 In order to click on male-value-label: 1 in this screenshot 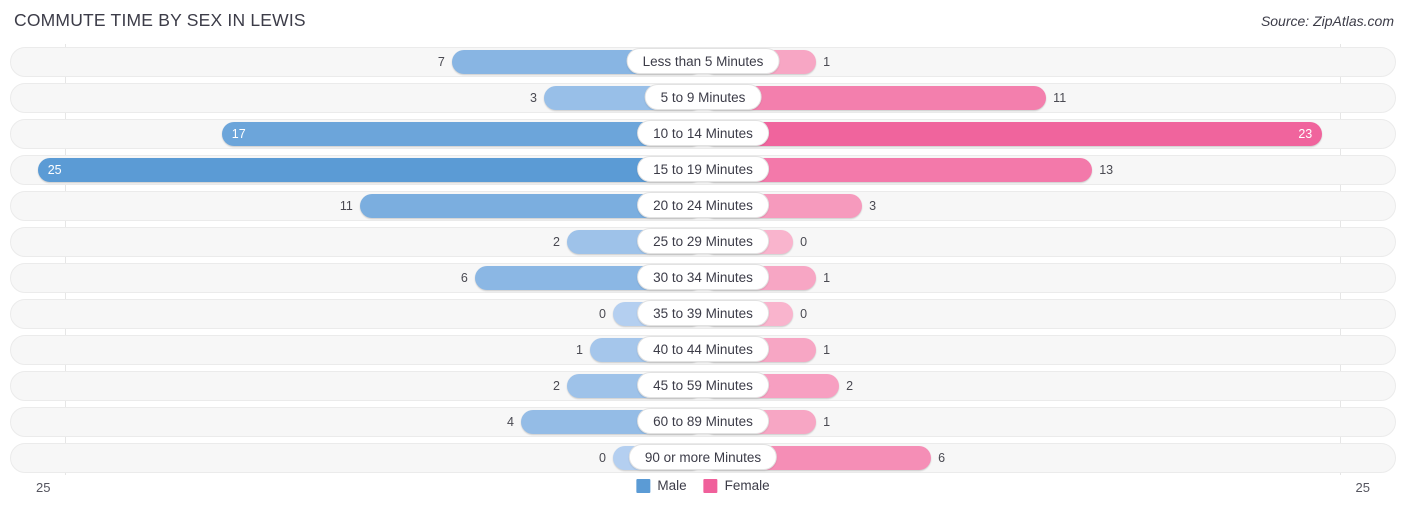, I will do `click(579, 350)`.